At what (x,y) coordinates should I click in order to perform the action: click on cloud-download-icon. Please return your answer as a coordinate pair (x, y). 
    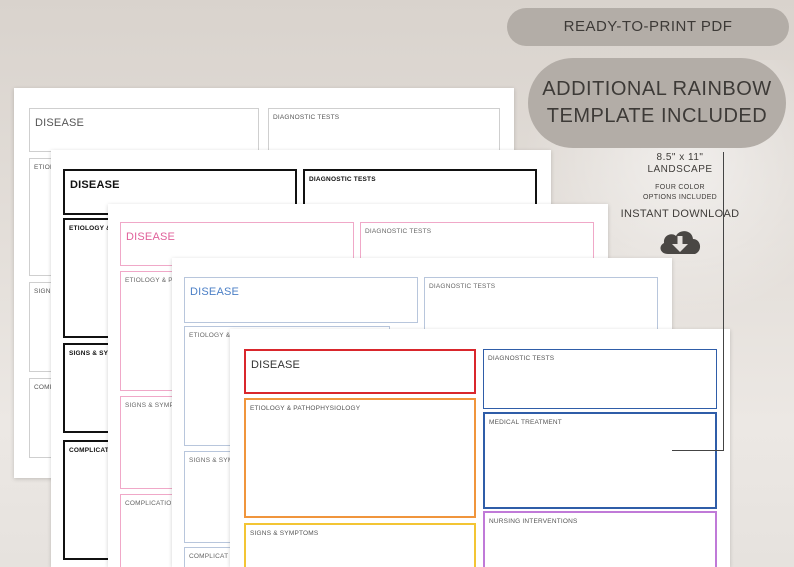
    Looking at the image, I should click on (680, 242).